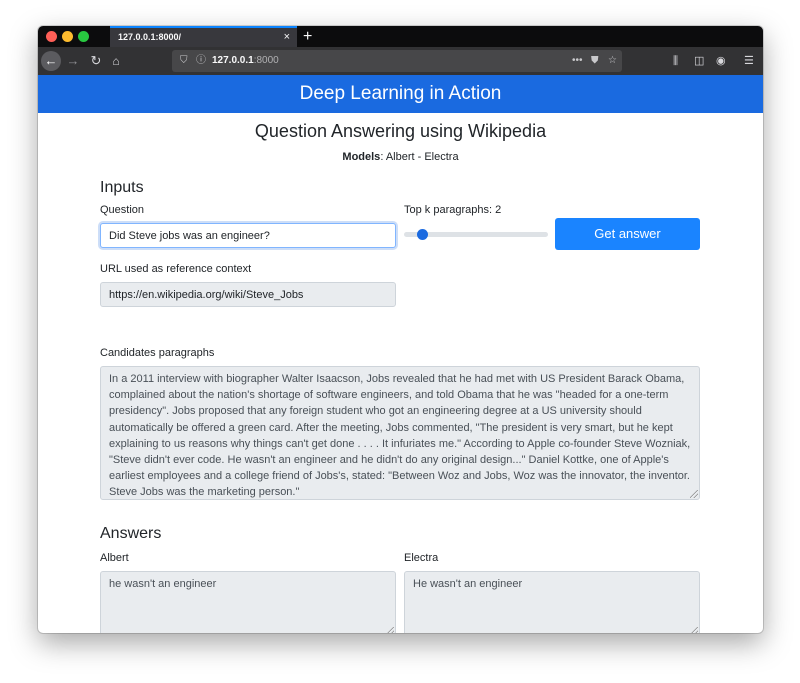 Image resolution: width=800 pixels, height=683 pixels. What do you see at coordinates (73, 61) in the screenshot?
I see `forward-icon: →` at bounding box center [73, 61].